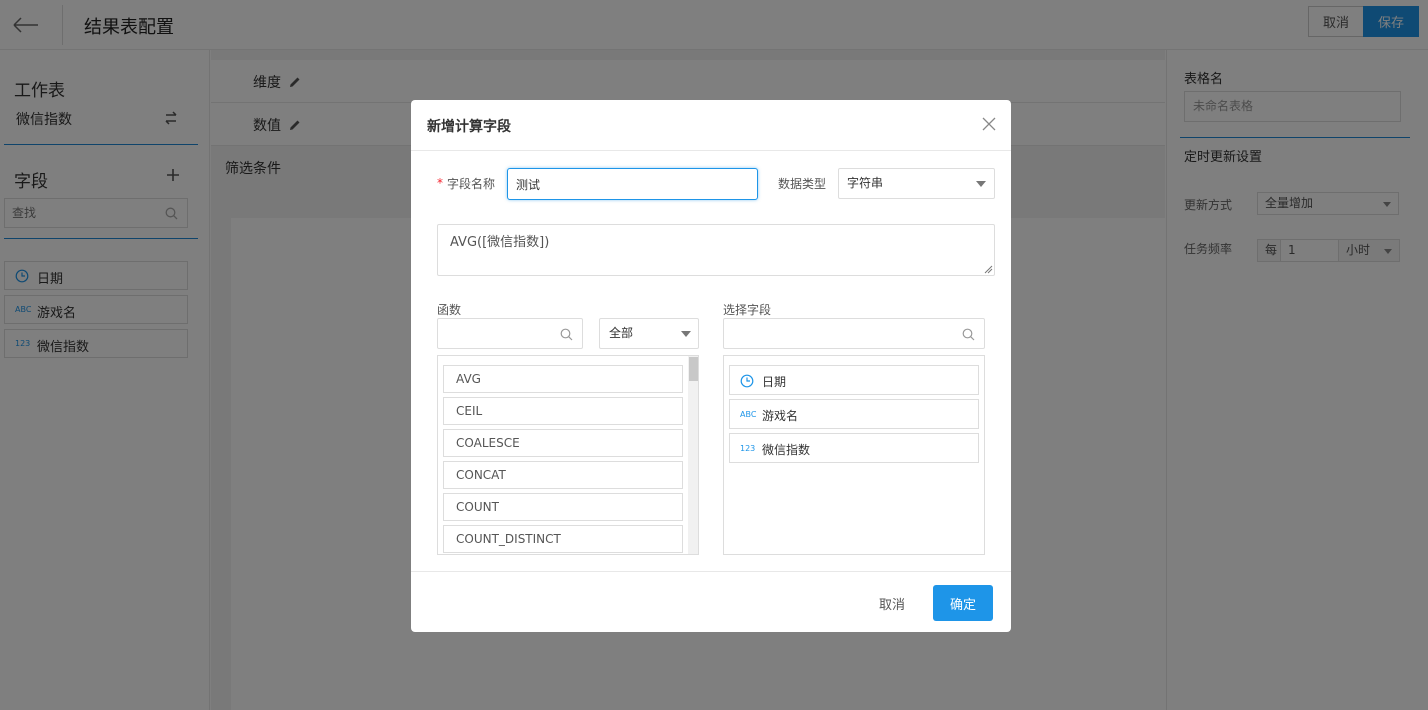  Describe the element at coordinates (916, 183) in the screenshot. I see `data-type-select: 字符串` at that location.